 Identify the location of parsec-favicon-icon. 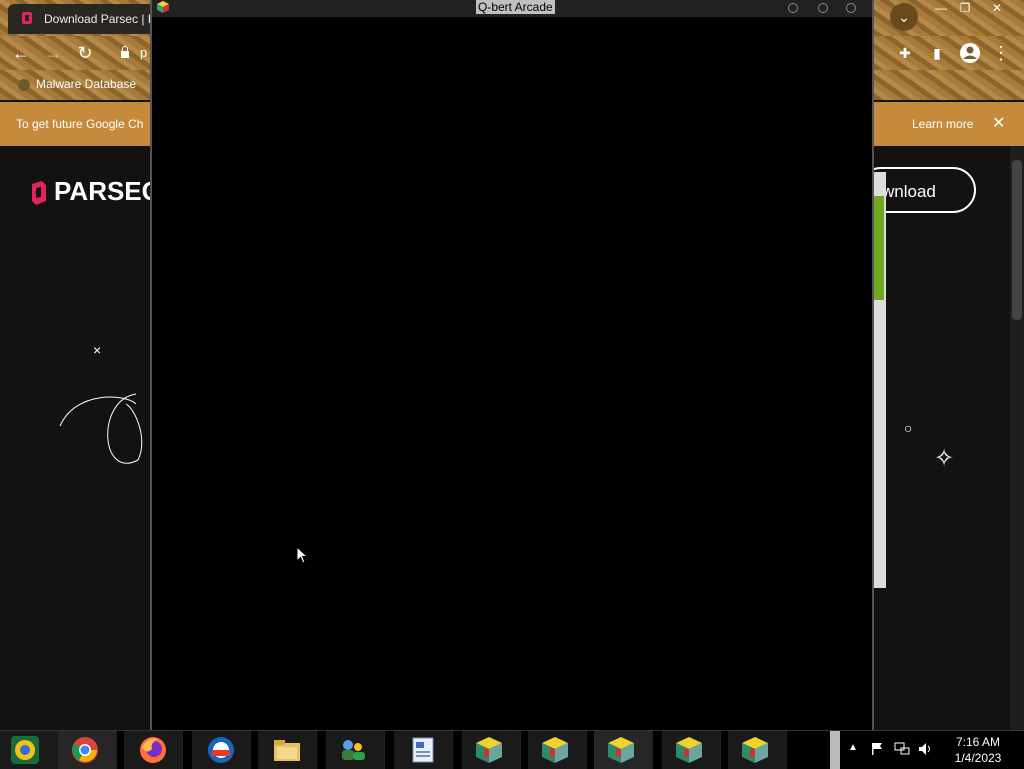
(27, 18).